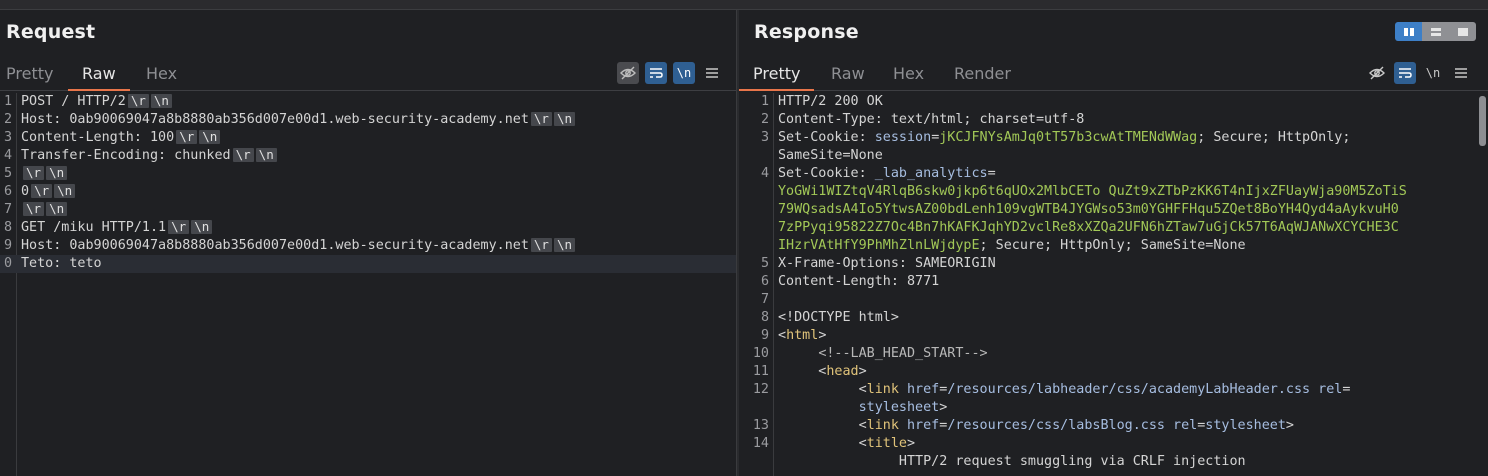 This screenshot has width=1488, height=476. What do you see at coordinates (96, 102) in the screenshot?
I see `line-text: POST / HTTP/2 \r \n` at bounding box center [96, 102].